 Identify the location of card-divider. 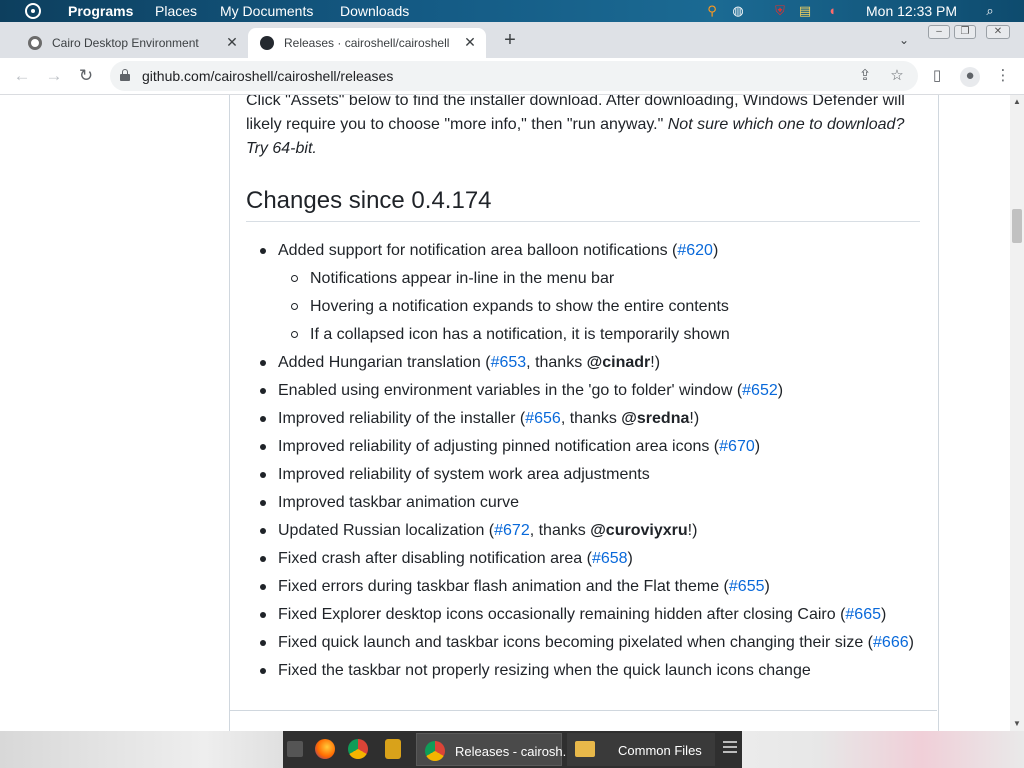
(583, 710).